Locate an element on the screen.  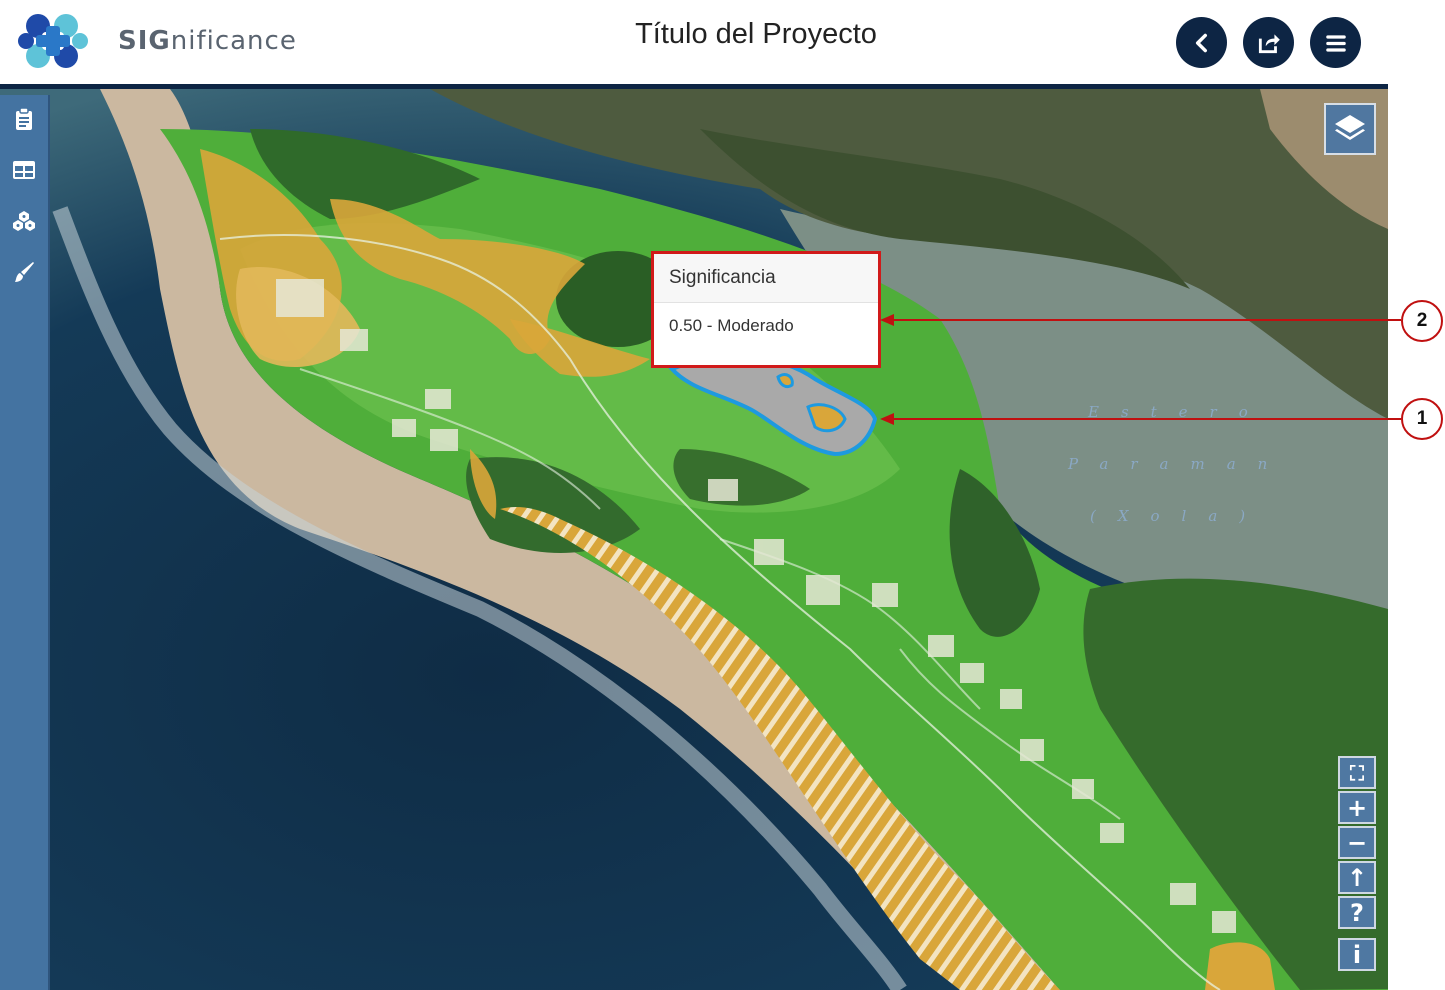
back-button is located at coordinates (1201, 42).